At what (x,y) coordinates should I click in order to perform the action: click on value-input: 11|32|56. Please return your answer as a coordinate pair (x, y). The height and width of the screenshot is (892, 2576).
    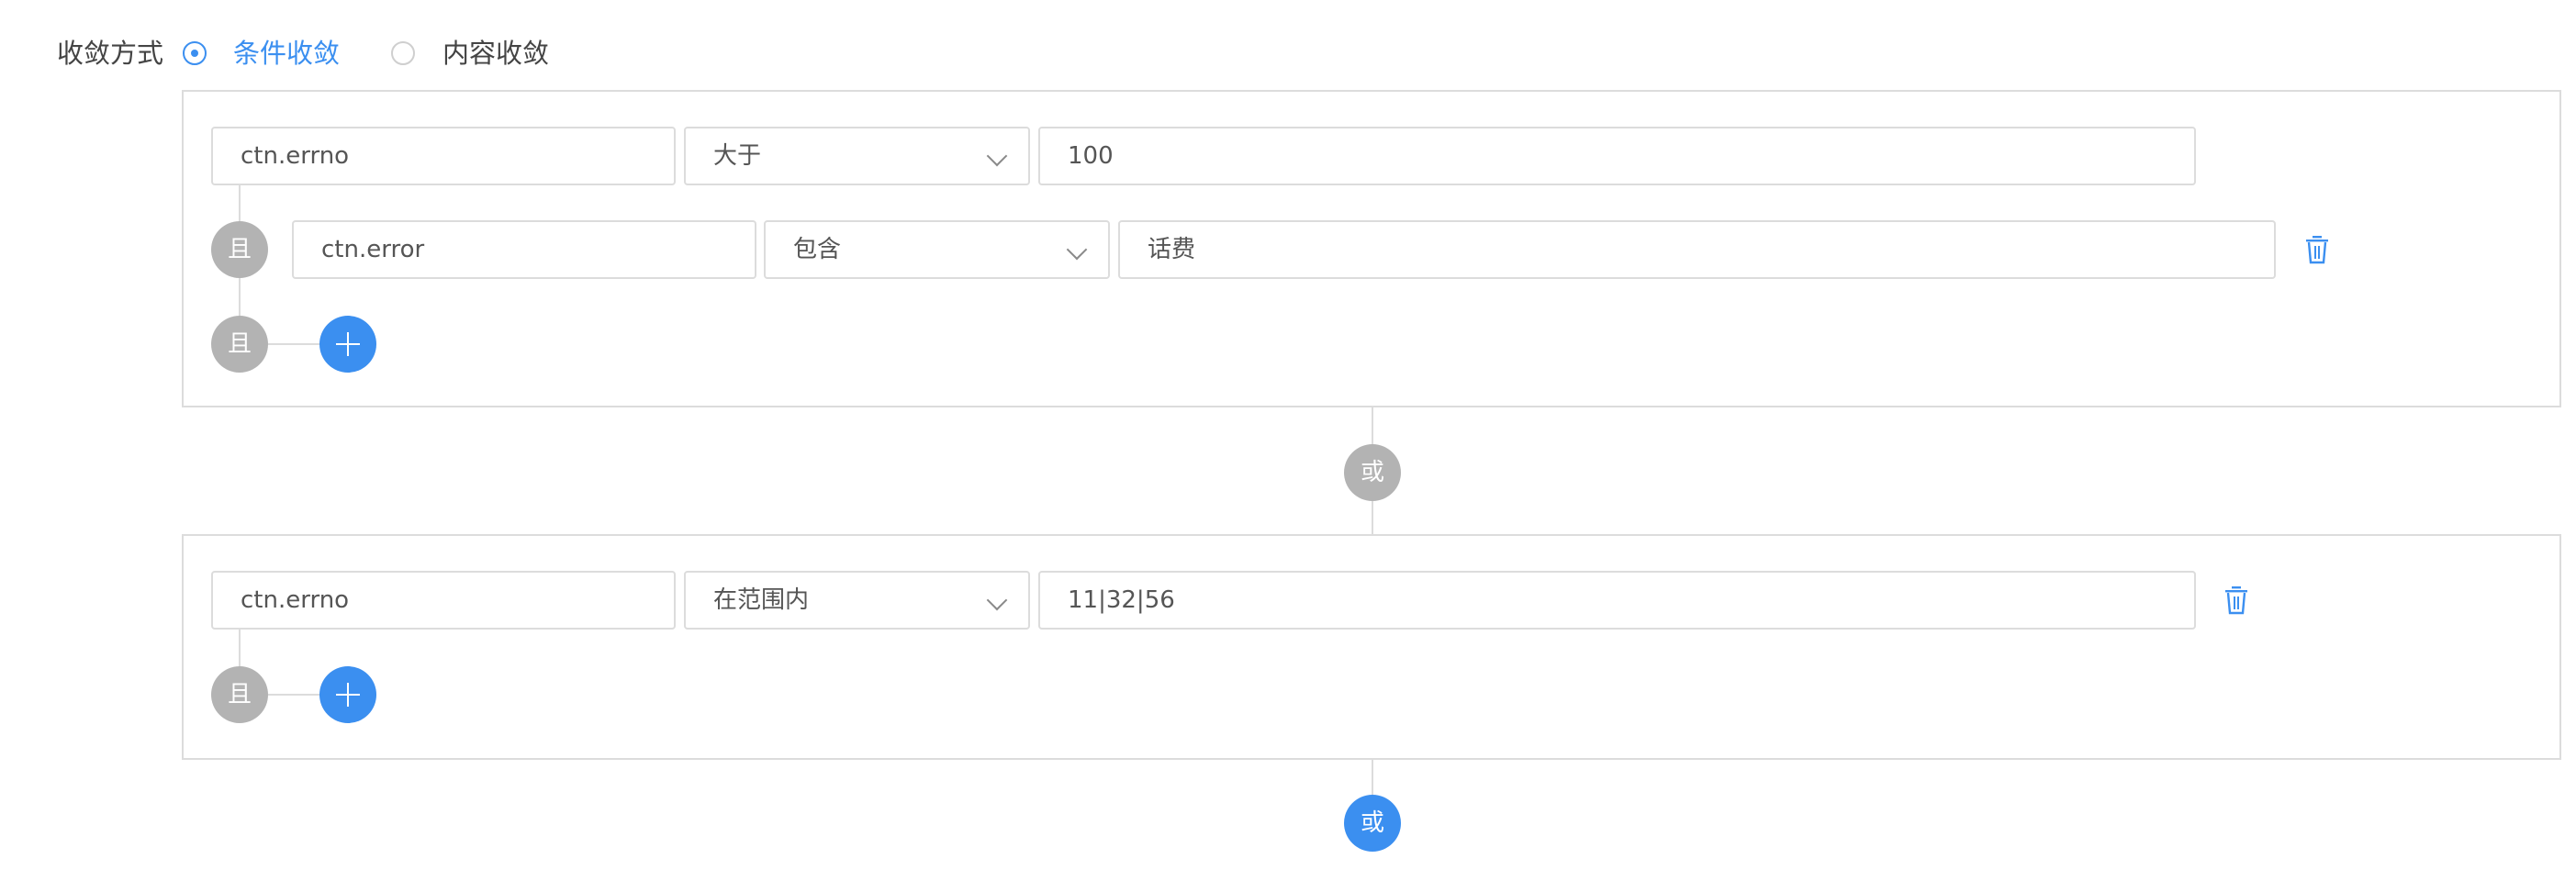
    Looking at the image, I should click on (1617, 600).